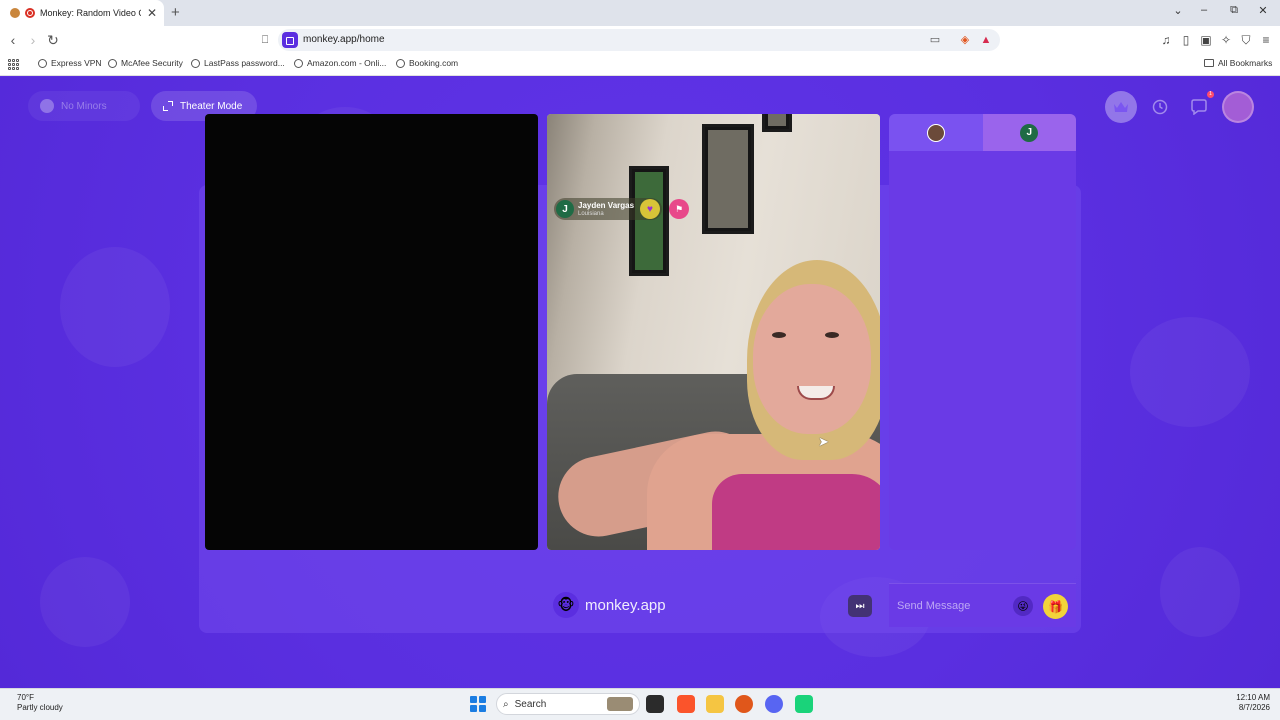  What do you see at coordinates (565, 209) in the screenshot?
I see `remote-user-avatar: J` at bounding box center [565, 209].